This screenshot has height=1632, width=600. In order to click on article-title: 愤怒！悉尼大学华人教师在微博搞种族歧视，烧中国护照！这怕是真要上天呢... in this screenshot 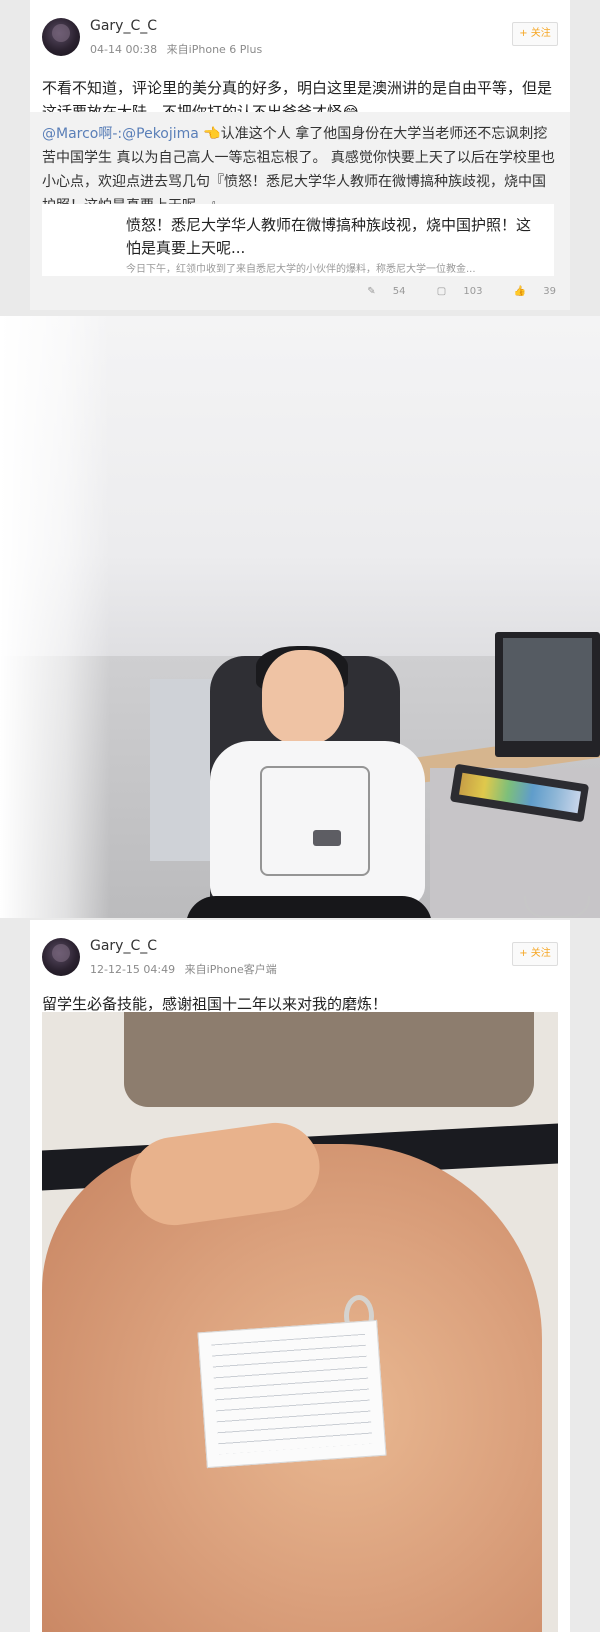, I will do `click(333, 237)`.